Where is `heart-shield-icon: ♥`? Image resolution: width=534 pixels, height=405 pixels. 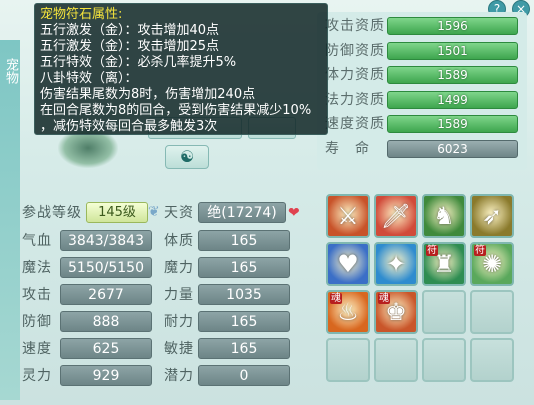
heart-shield-icon: ♥ is located at coordinates (348, 264).